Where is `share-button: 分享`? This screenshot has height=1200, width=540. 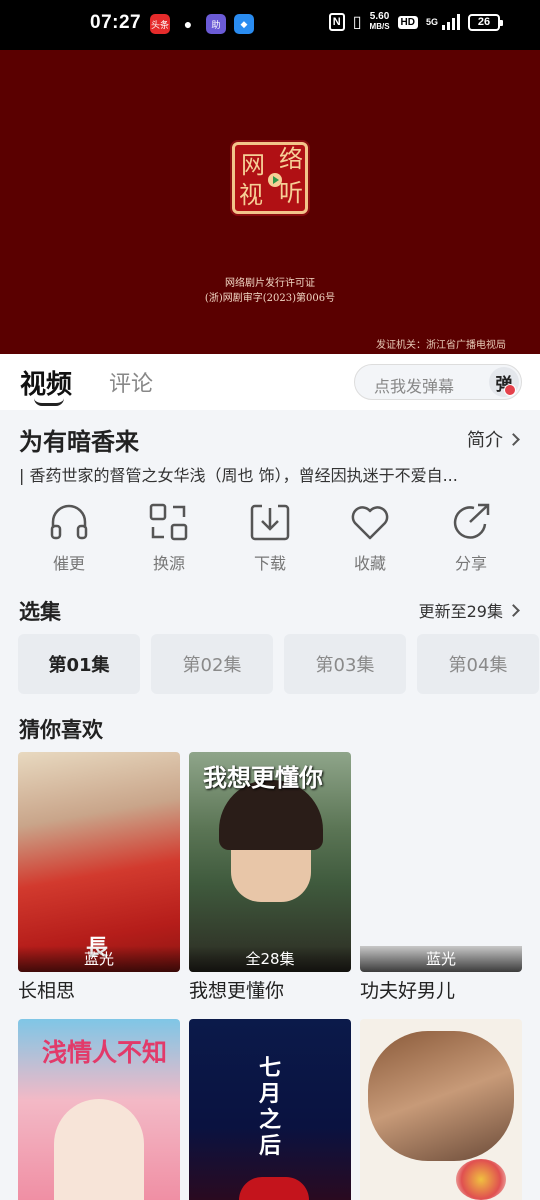
share-button: 分享 is located at coordinates (471, 536).